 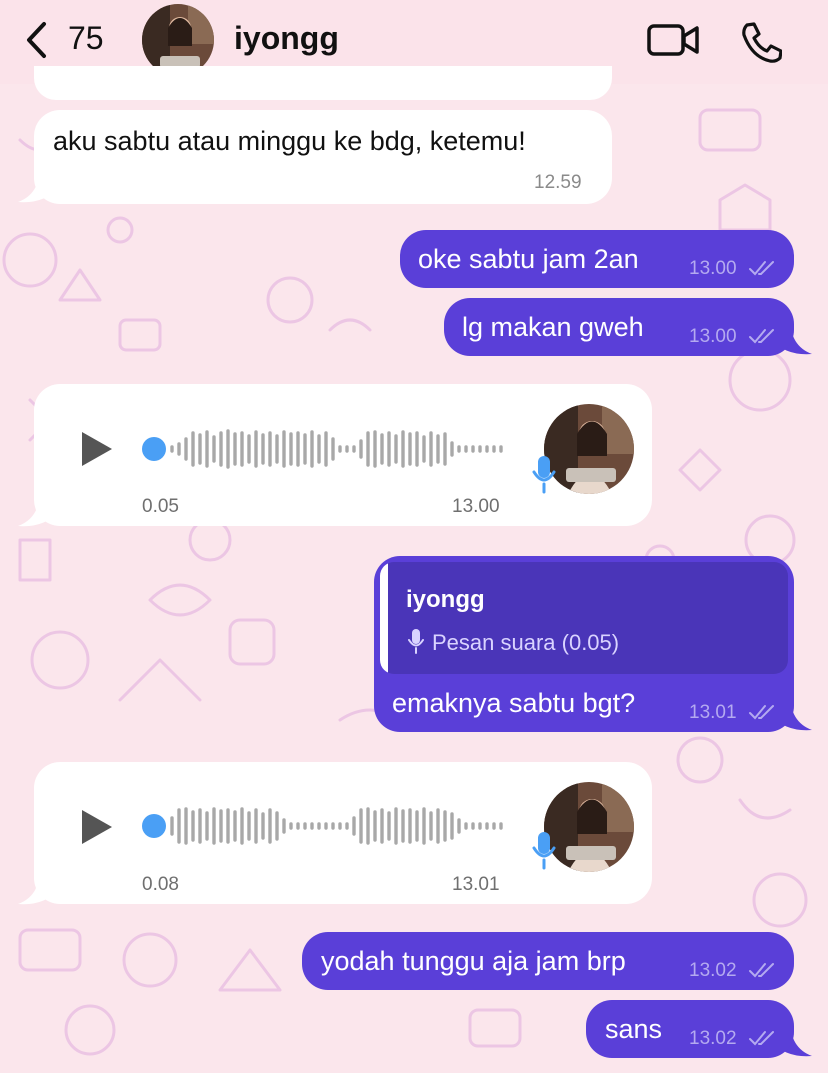 What do you see at coordinates (160, 884) in the screenshot?
I see `voice-duration: 0.08` at bounding box center [160, 884].